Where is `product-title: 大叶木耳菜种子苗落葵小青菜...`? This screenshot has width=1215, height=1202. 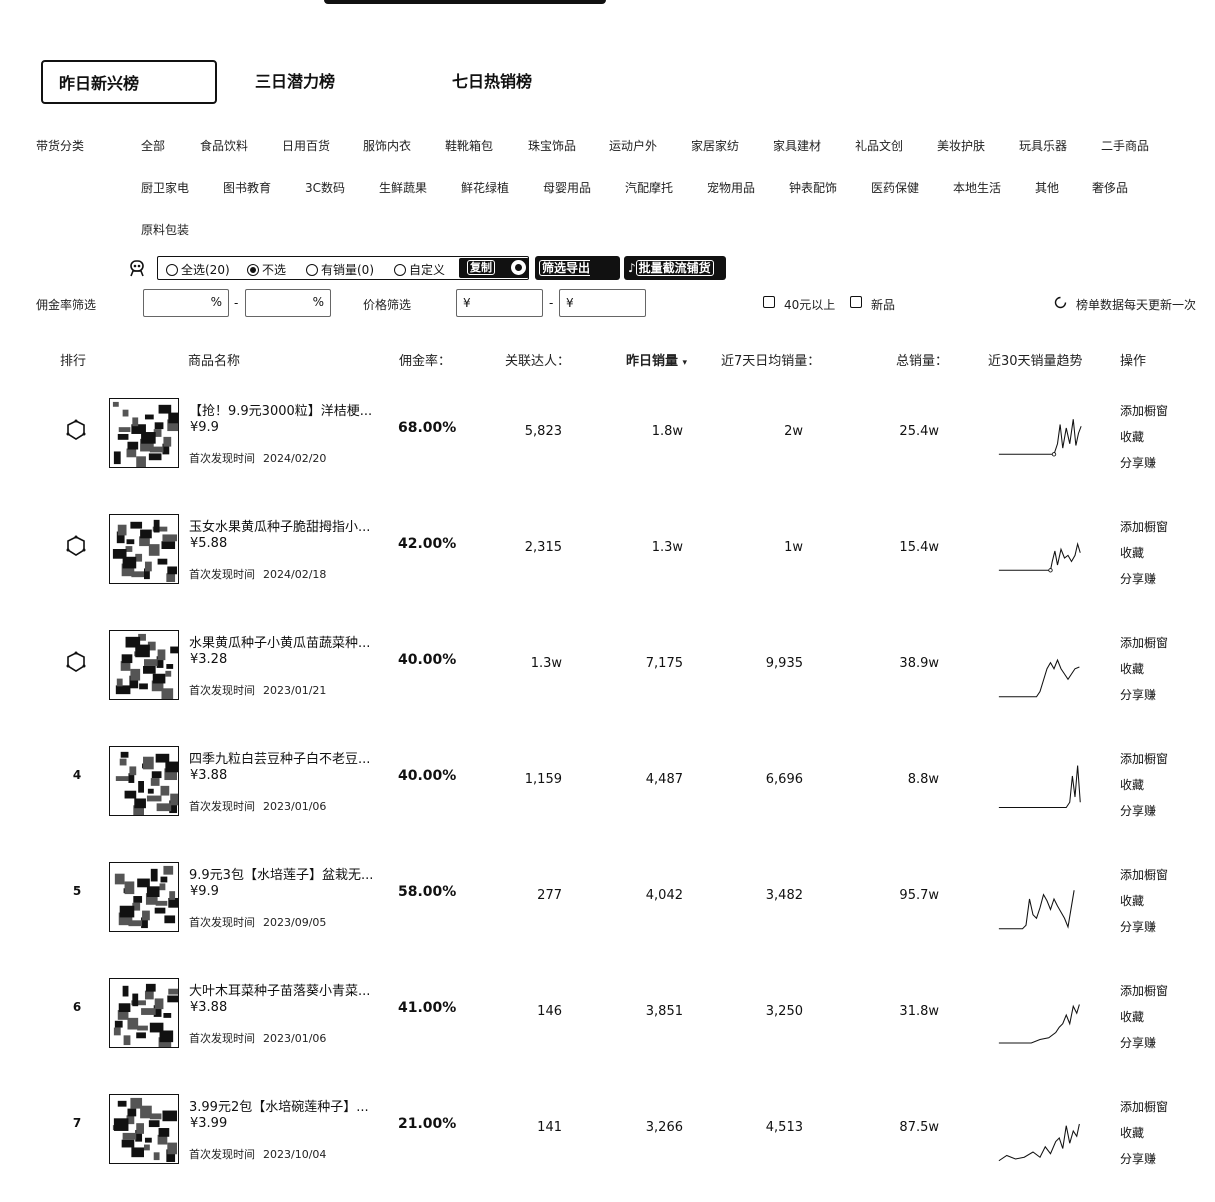
product-title: 大叶木耳菜种子苗落葵小青菜... is located at coordinates (289, 989).